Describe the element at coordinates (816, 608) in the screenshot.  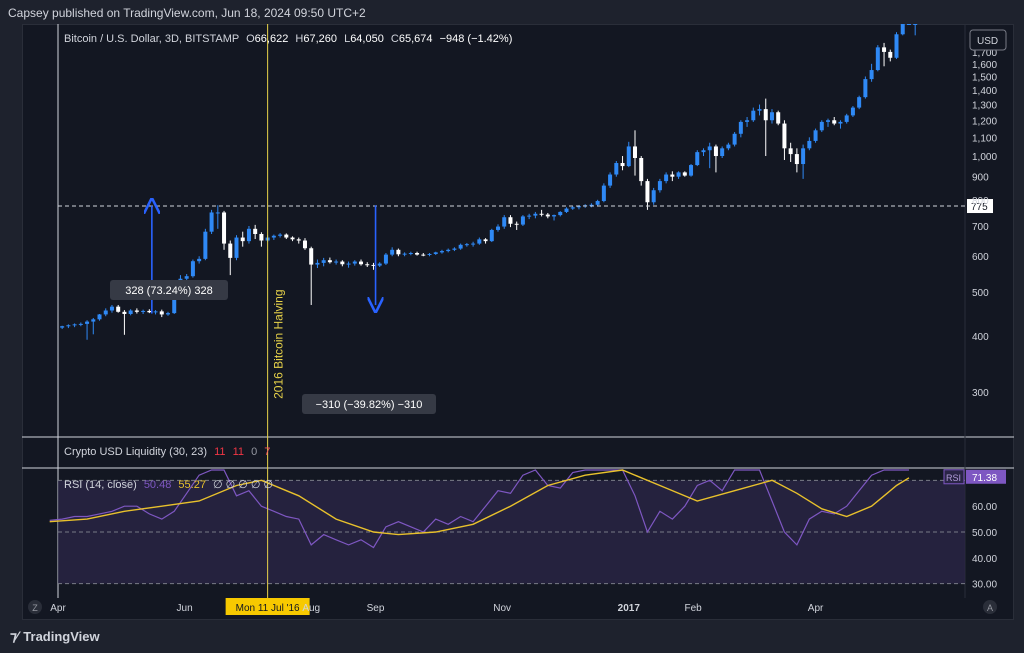
I see `time-tick-label: Apr` at that location.